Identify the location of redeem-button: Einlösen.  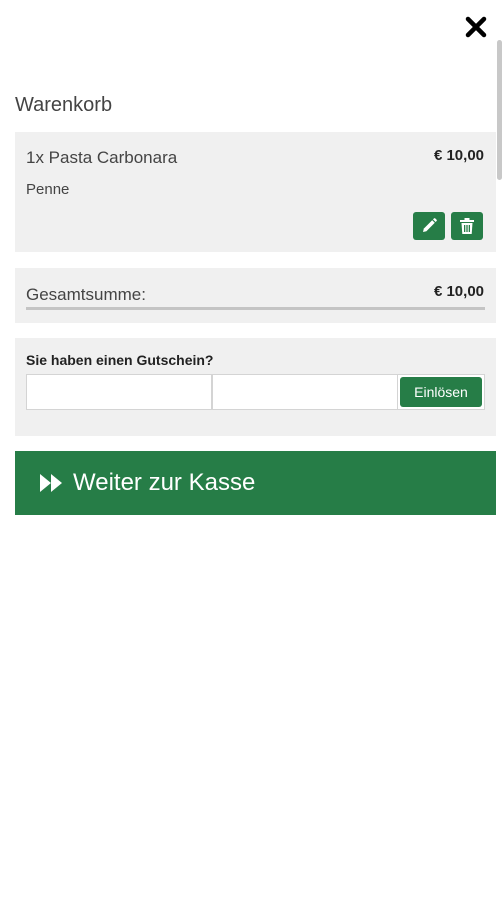
(441, 392).